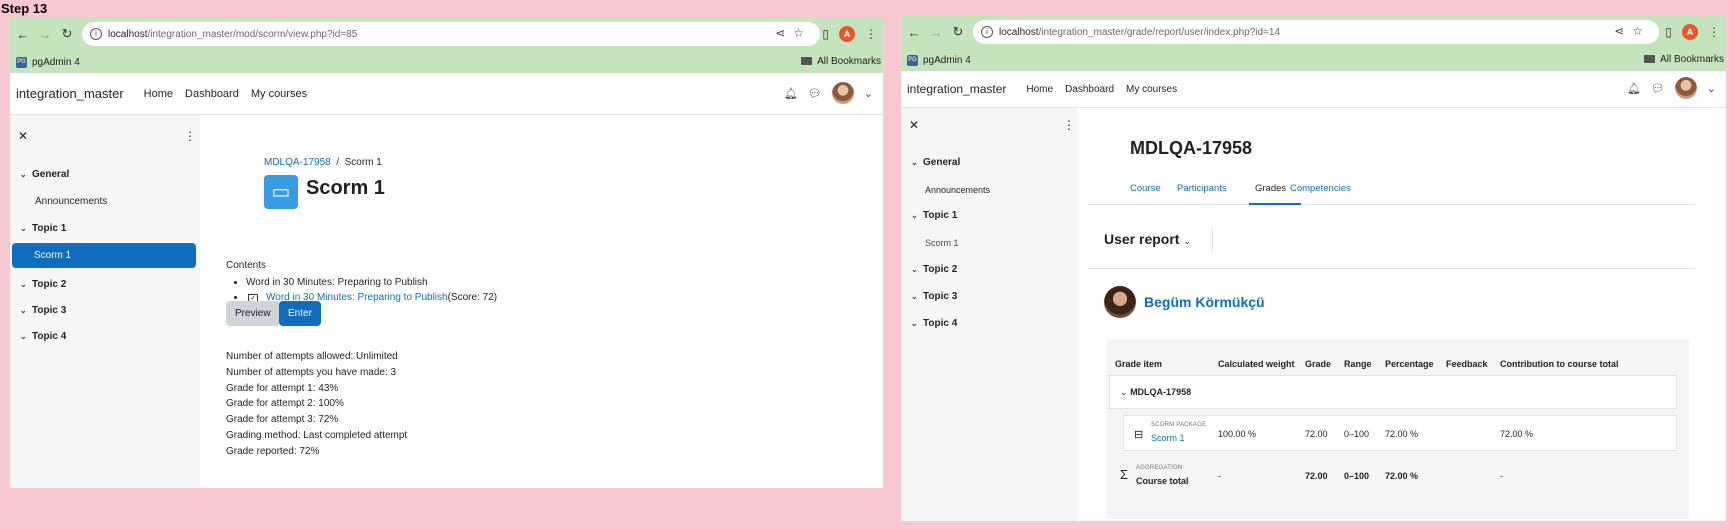 Image resolution: width=1729 pixels, height=529 pixels. I want to click on user-picture, so click(1120, 302).